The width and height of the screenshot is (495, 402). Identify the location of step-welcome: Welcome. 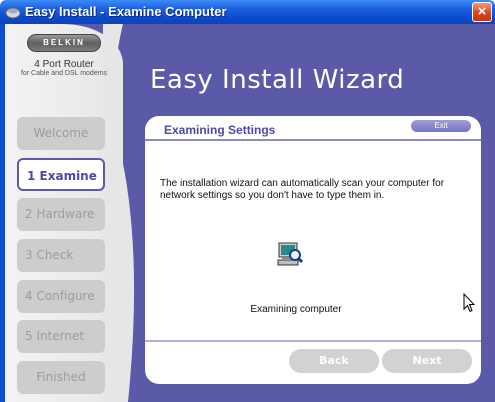
(61, 133).